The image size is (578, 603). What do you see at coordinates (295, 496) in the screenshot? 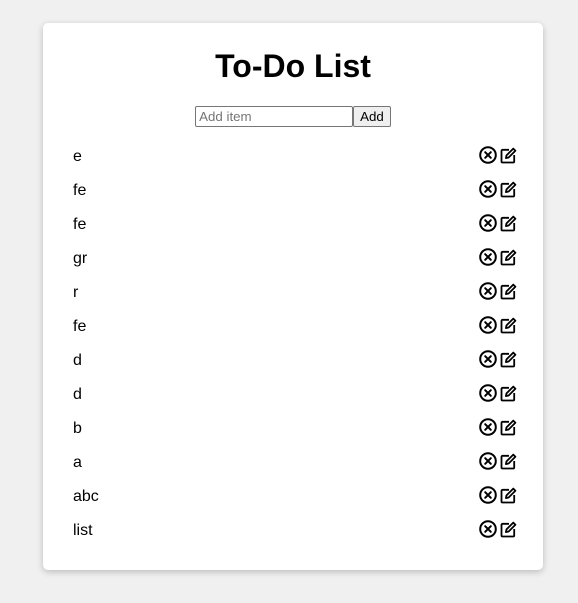
I see `list-item: abc` at bounding box center [295, 496].